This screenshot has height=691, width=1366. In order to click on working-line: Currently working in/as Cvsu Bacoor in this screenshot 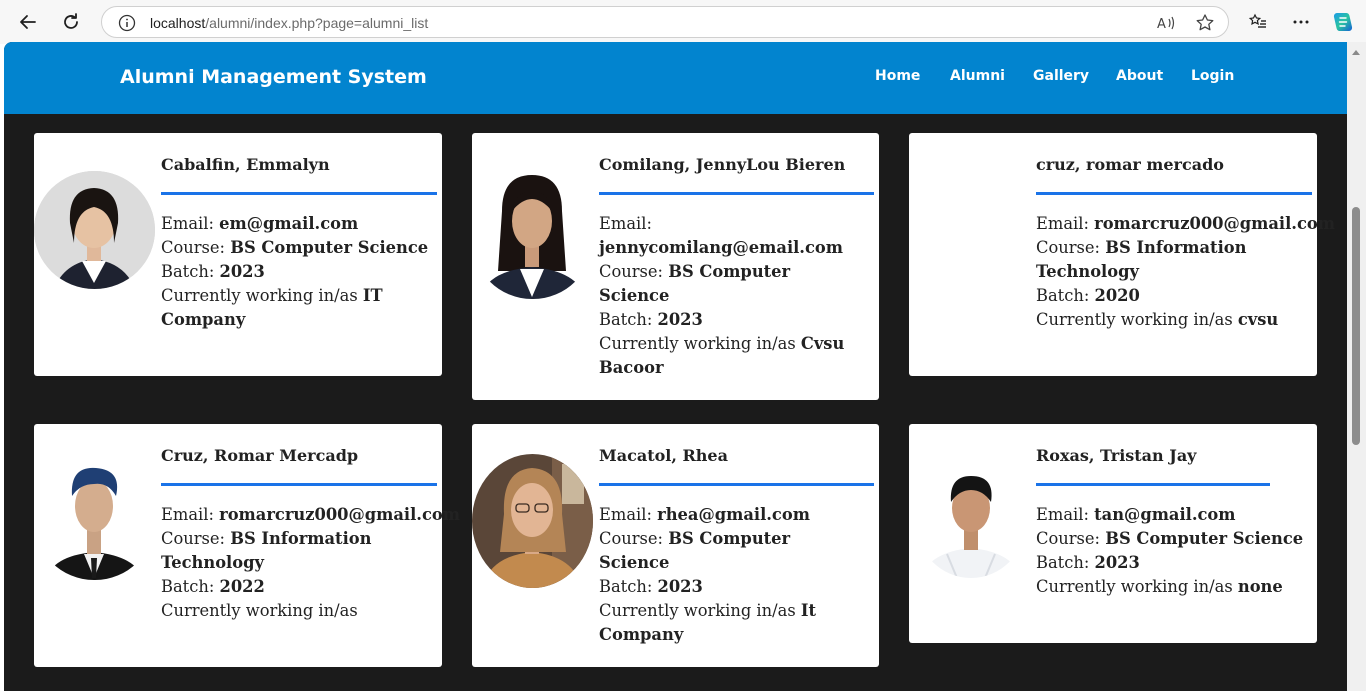, I will do `click(729, 356)`.